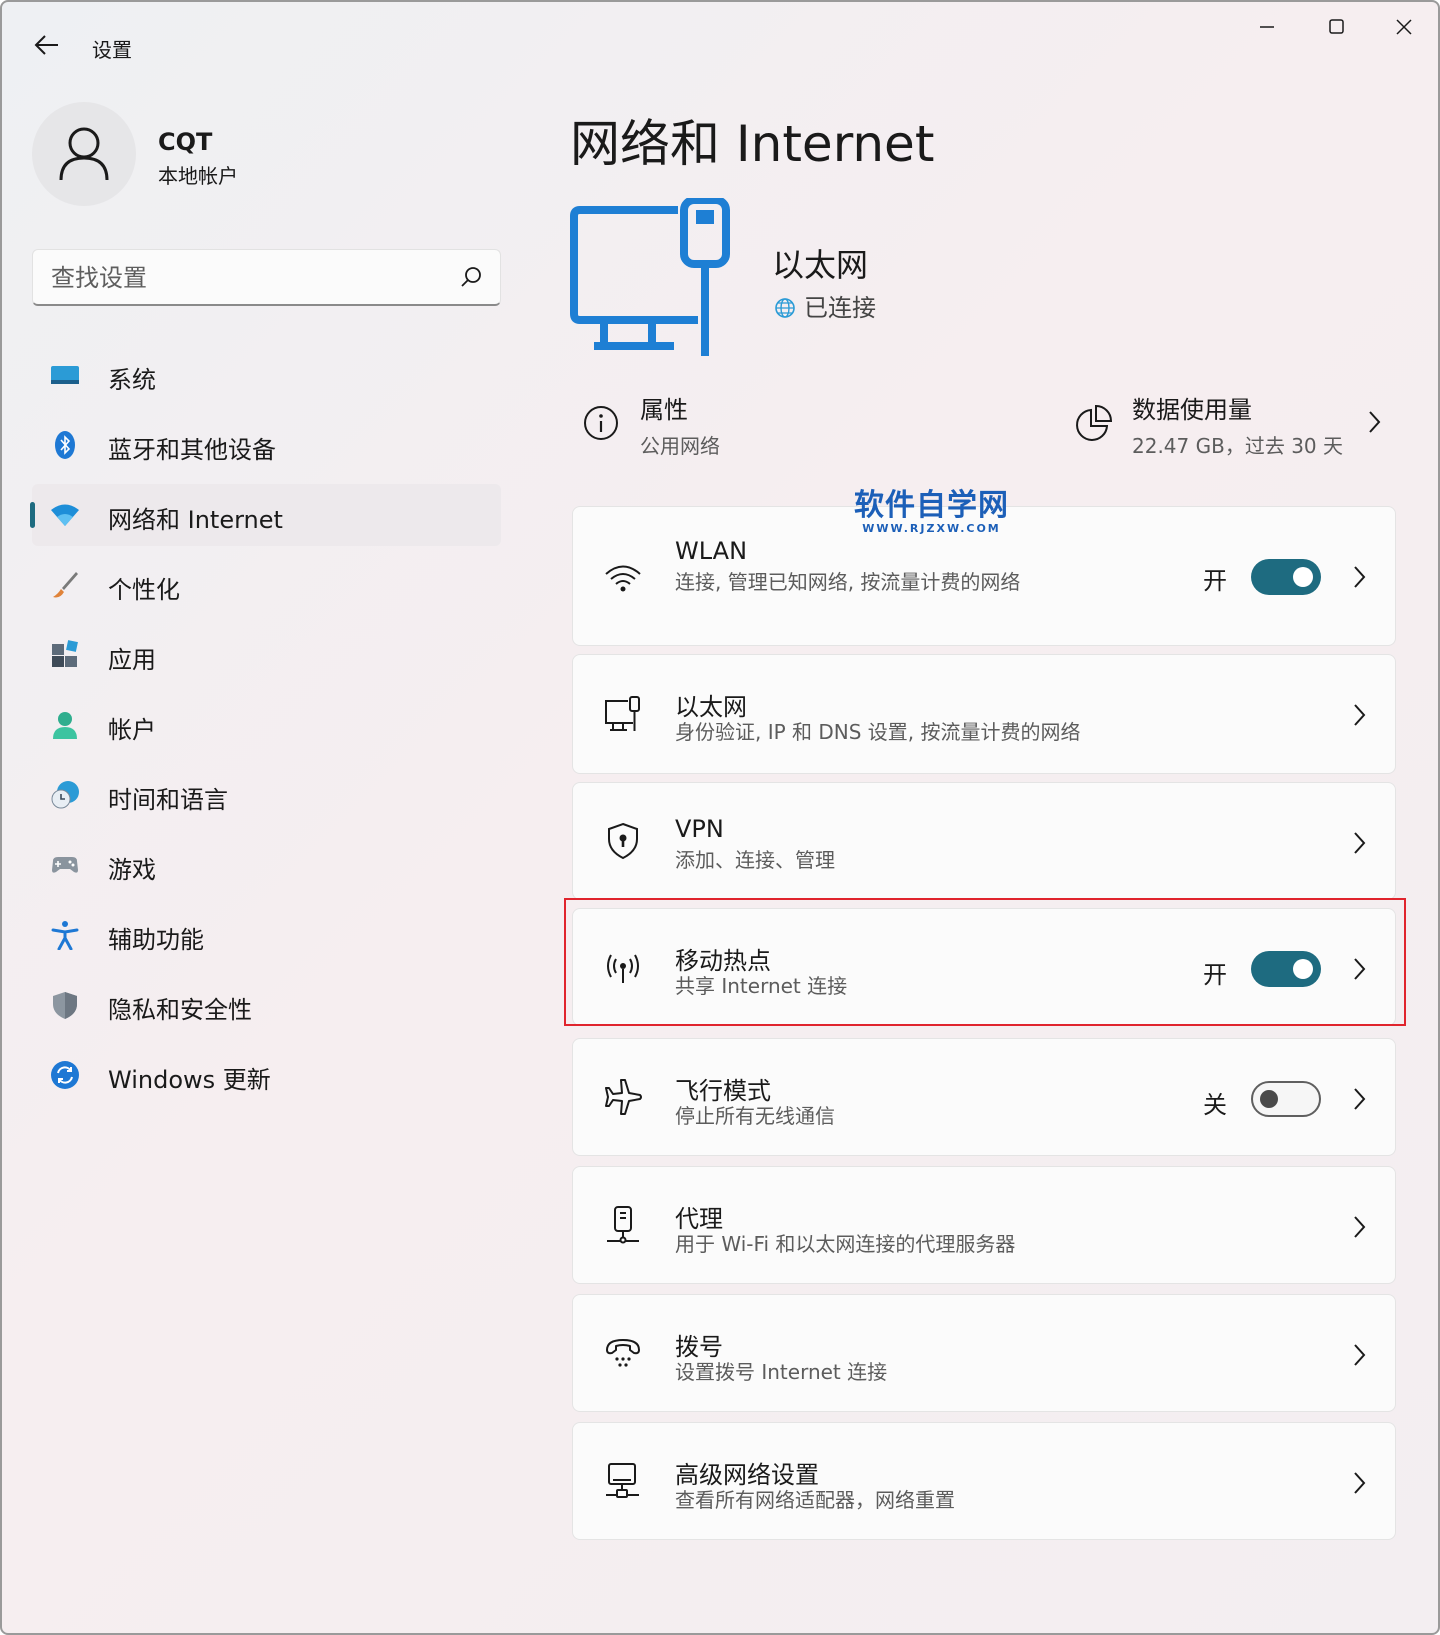 This screenshot has width=1440, height=1635. Describe the element at coordinates (623, 578) in the screenshot. I see `wifi-icon` at that location.